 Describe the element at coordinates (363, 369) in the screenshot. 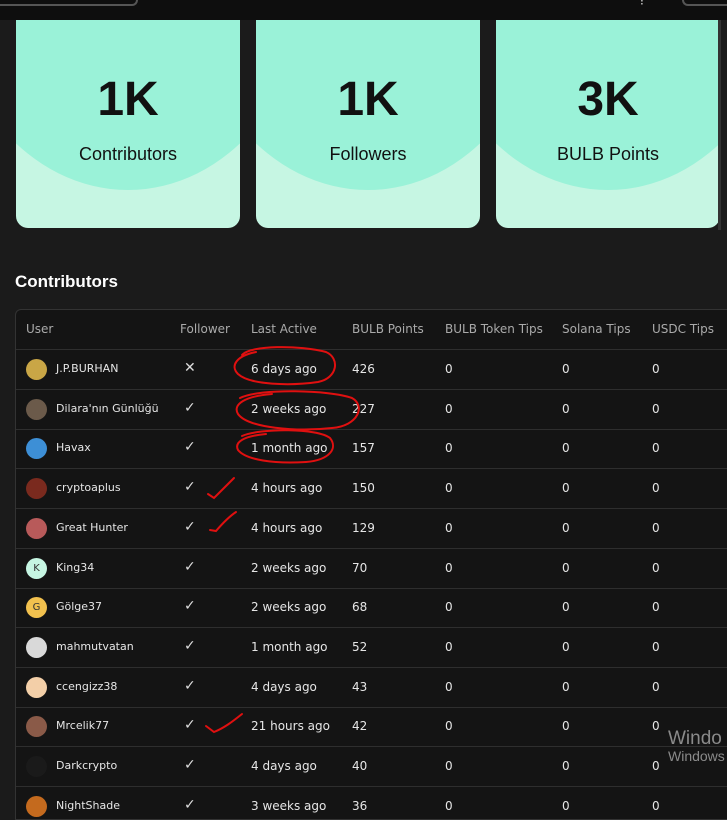

I see `bulb-points-value: 426` at that location.